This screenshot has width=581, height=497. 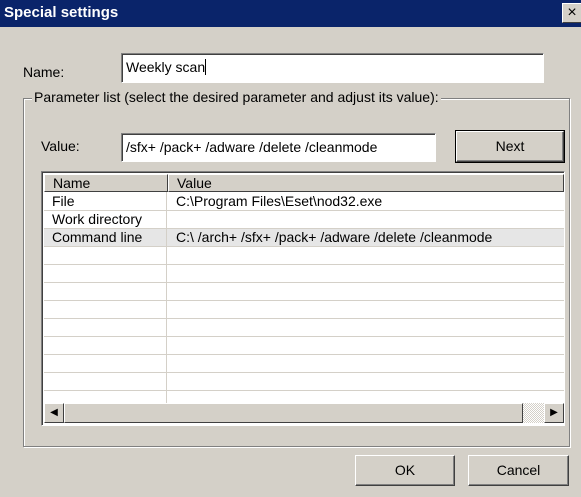 I want to click on arrow-left-icon: ◀, so click(x=54, y=412).